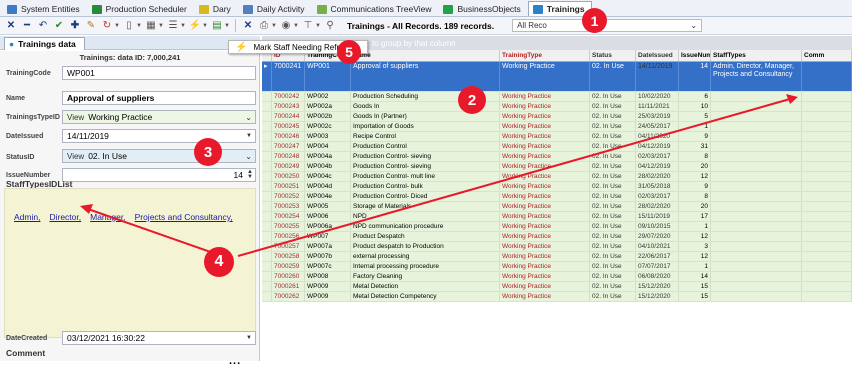  I want to click on date-issued-field: 14/11/2019 ▼, so click(159, 136).